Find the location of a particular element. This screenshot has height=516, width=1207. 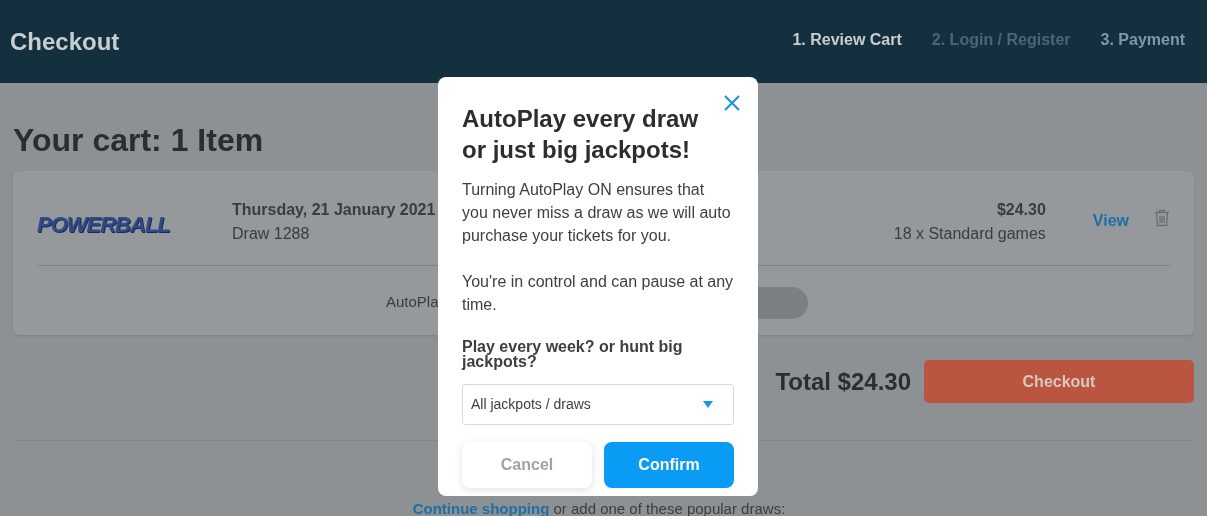

checkout-step: 3. Payment is located at coordinates (1142, 39).